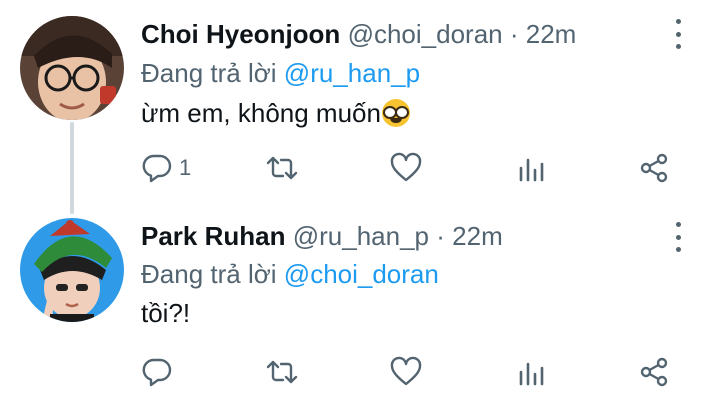 The height and width of the screenshot is (405, 720). Describe the element at coordinates (395, 113) in the screenshot. I see `nerd-face-emoji` at that location.